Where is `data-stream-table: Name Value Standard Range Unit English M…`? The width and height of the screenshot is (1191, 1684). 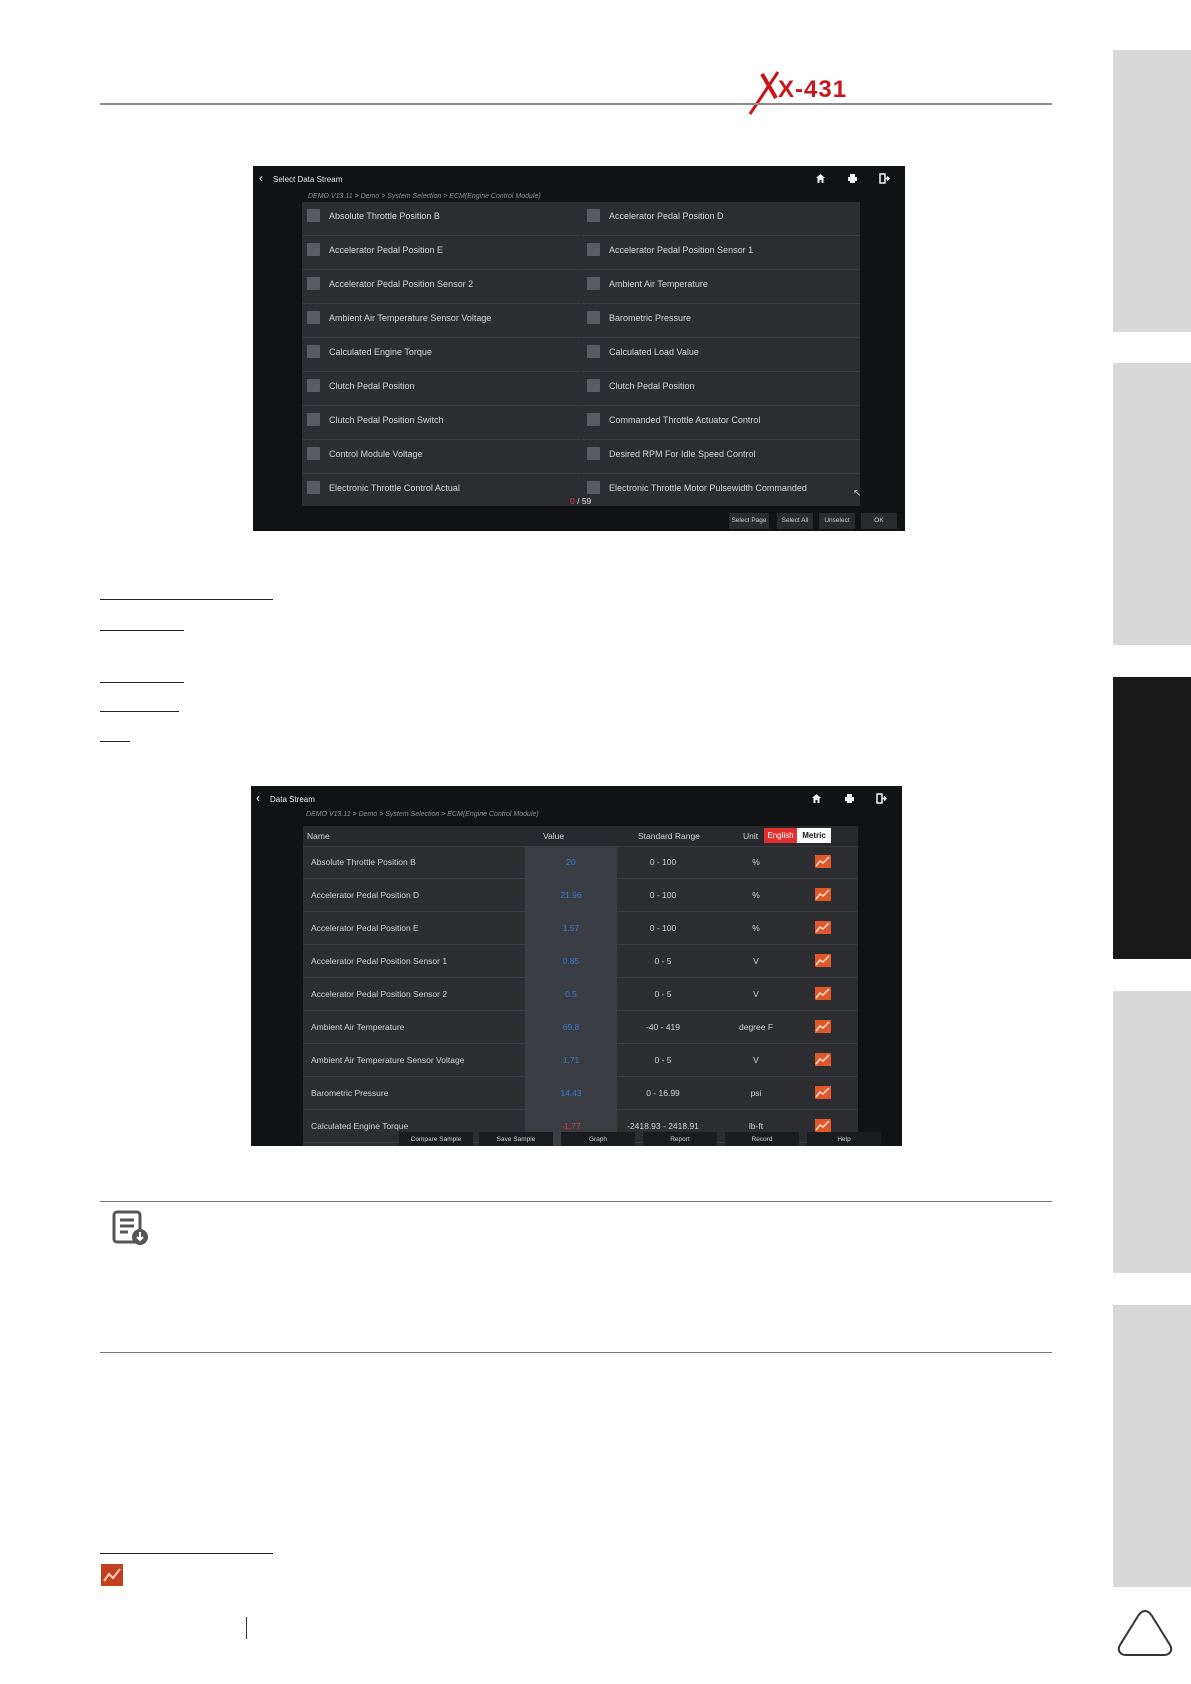
data-stream-table: Name Value Standard Range Unit English M… is located at coordinates (580, 986).